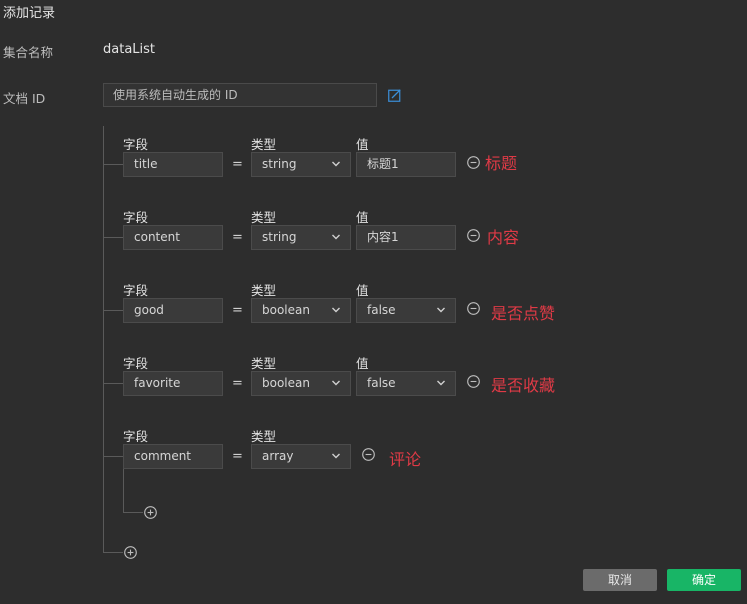 The height and width of the screenshot is (604, 747). Describe the element at coordinates (28, 52) in the screenshot. I see `collection-label: 集合名称` at that location.